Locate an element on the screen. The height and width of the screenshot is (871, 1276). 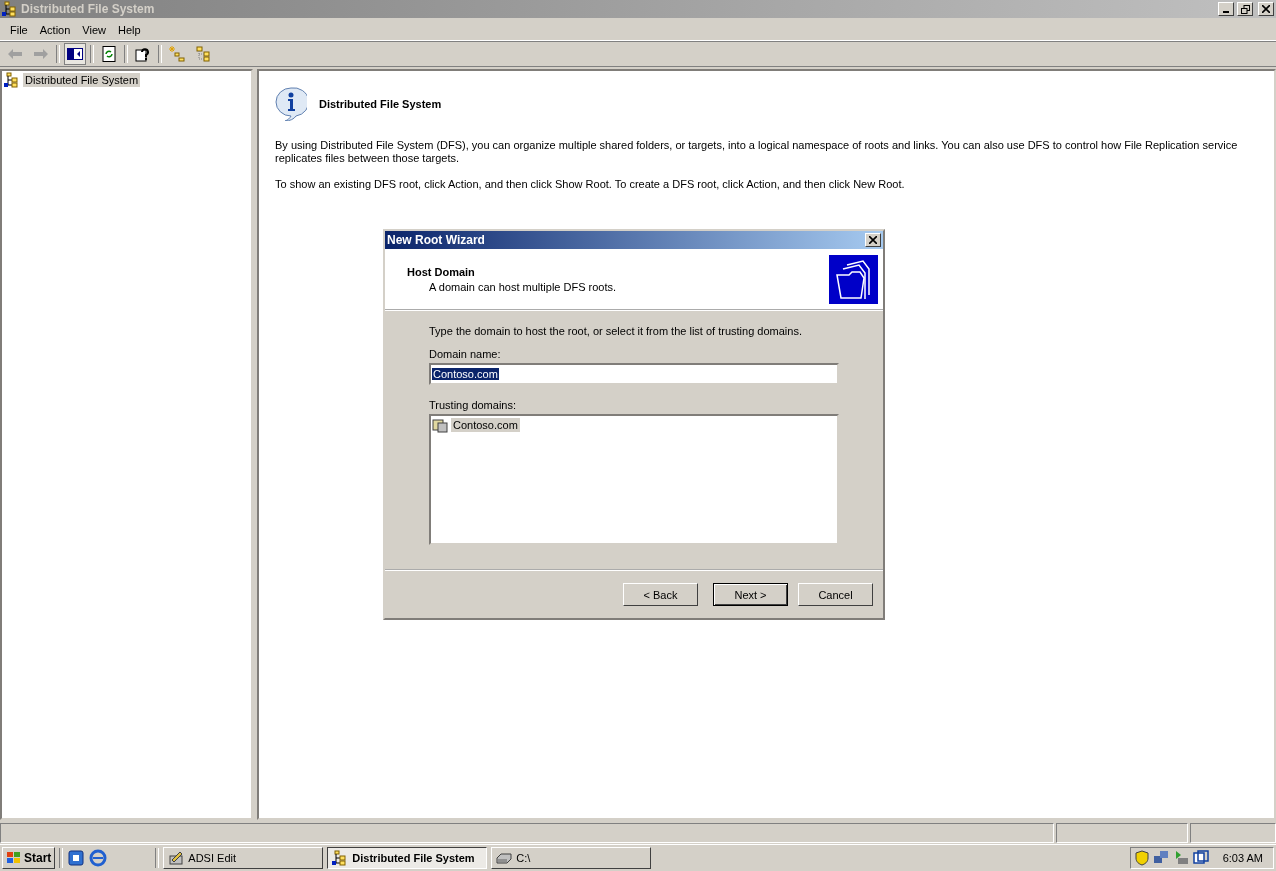
forward-arrow-icon is located at coordinates (41, 54).